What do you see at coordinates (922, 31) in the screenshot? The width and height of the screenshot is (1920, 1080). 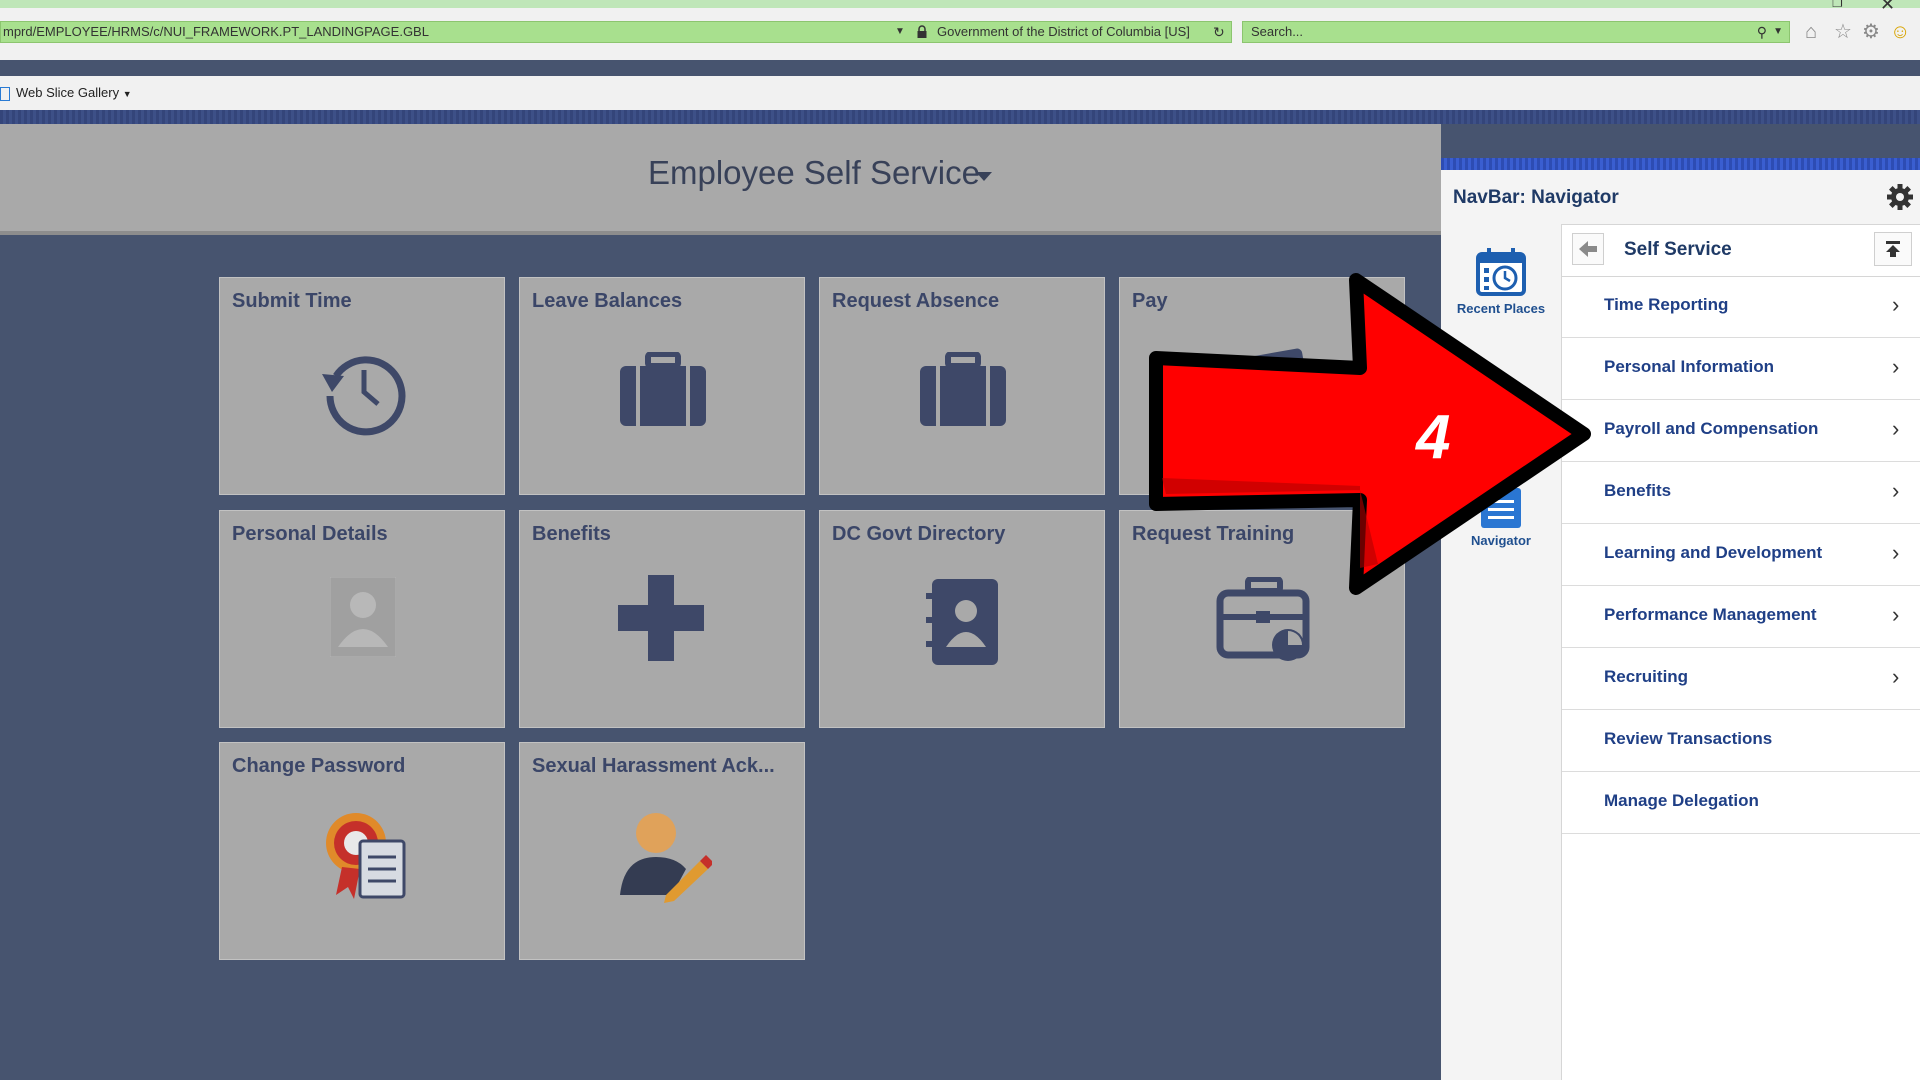 I see `lock-icon` at bounding box center [922, 31].